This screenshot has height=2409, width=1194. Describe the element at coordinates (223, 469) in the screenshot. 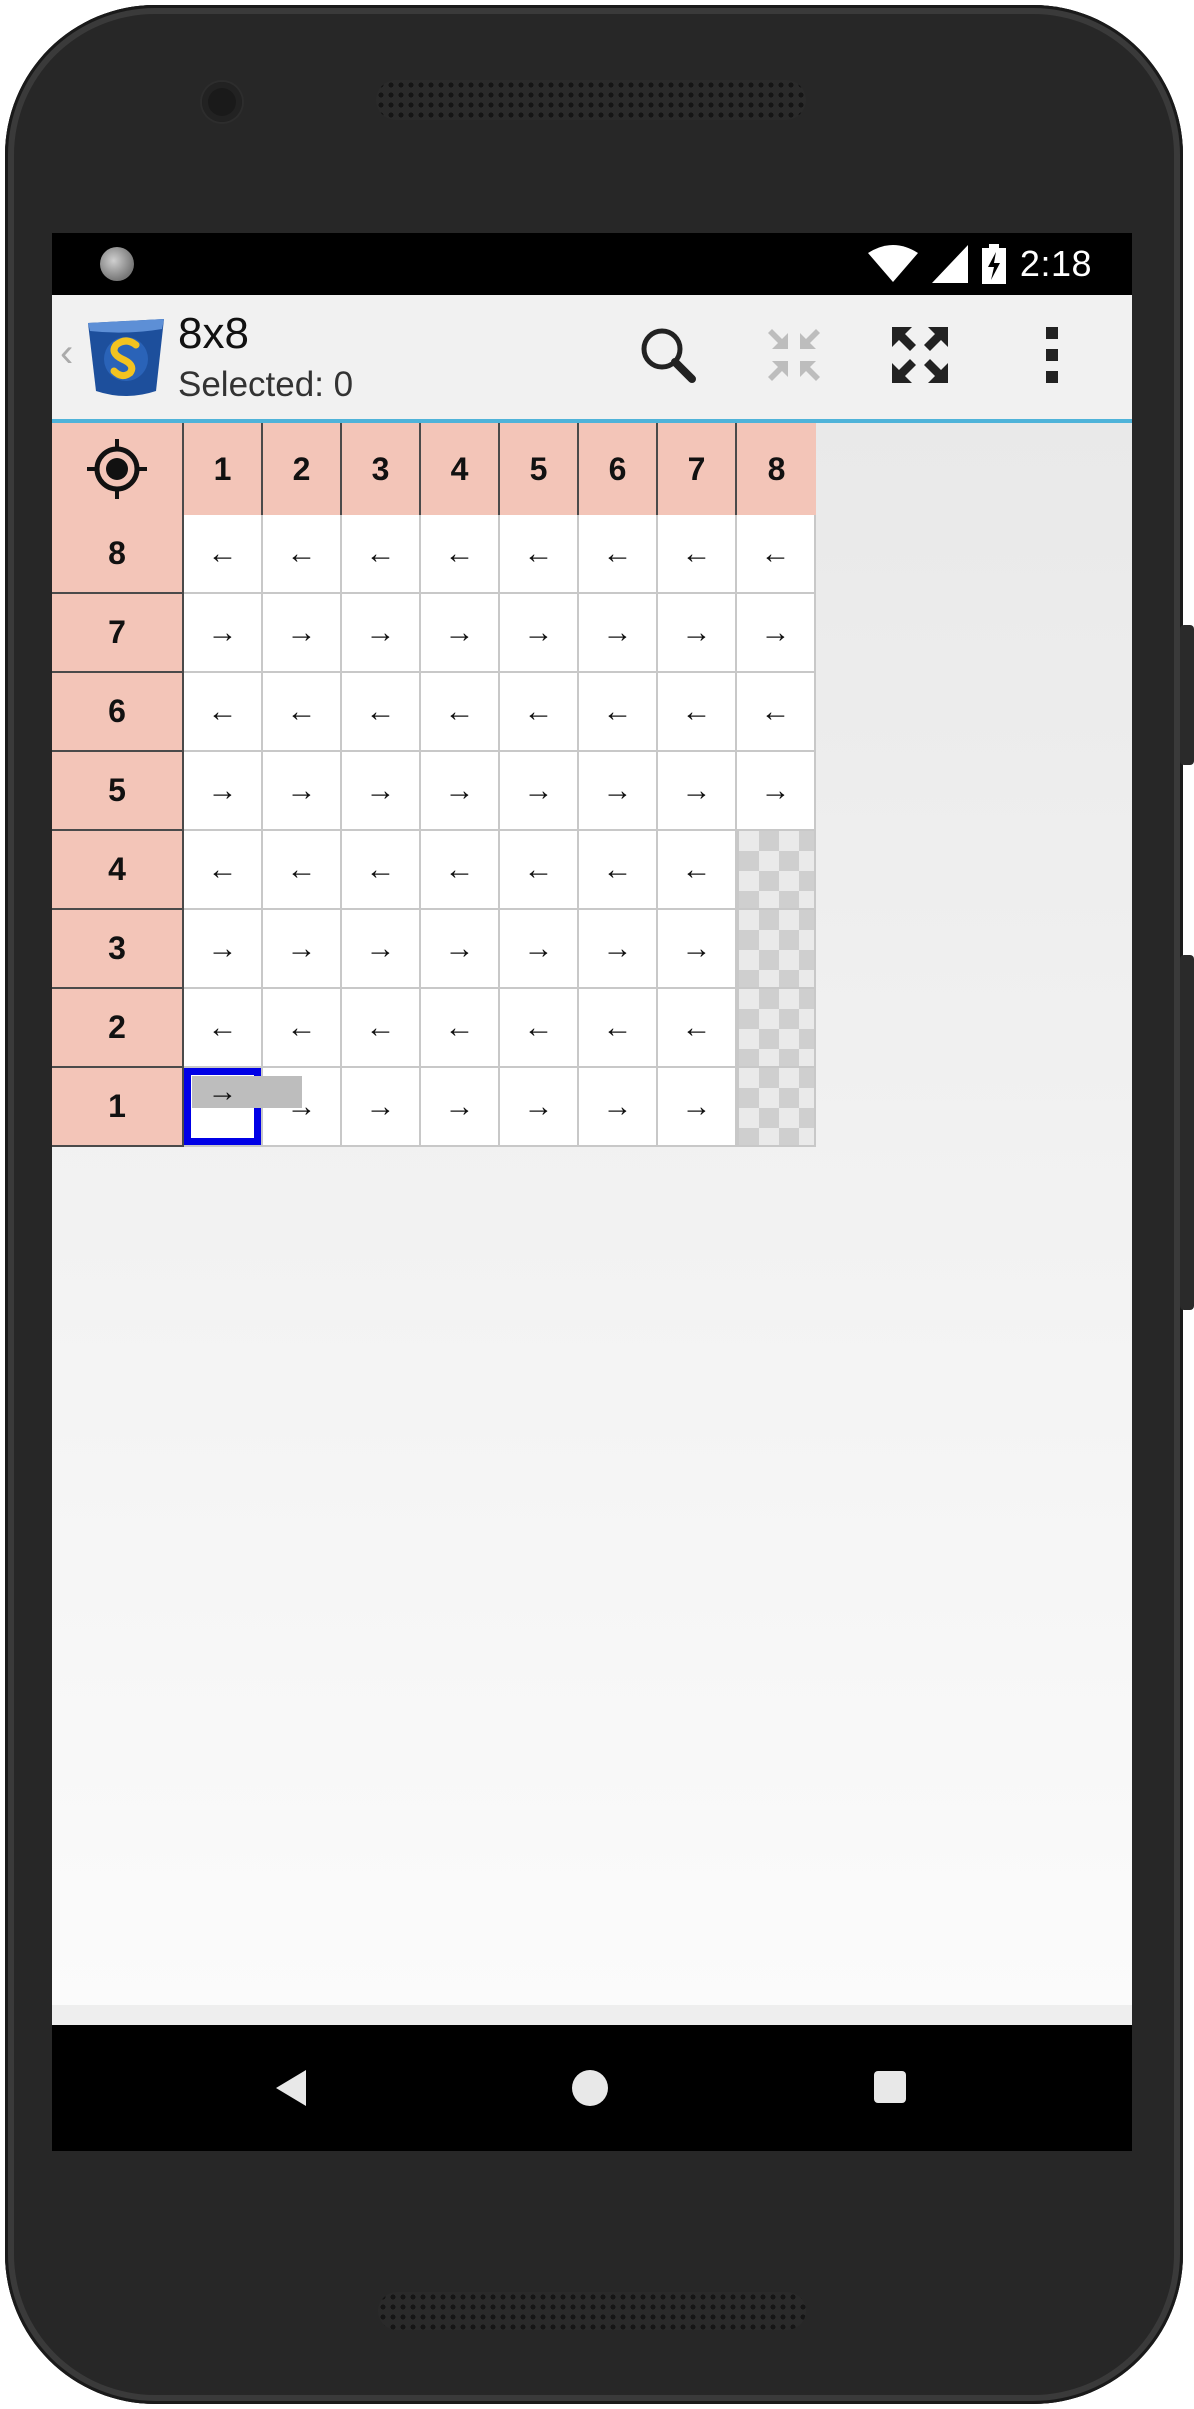

I see `column-header: 1` at that location.